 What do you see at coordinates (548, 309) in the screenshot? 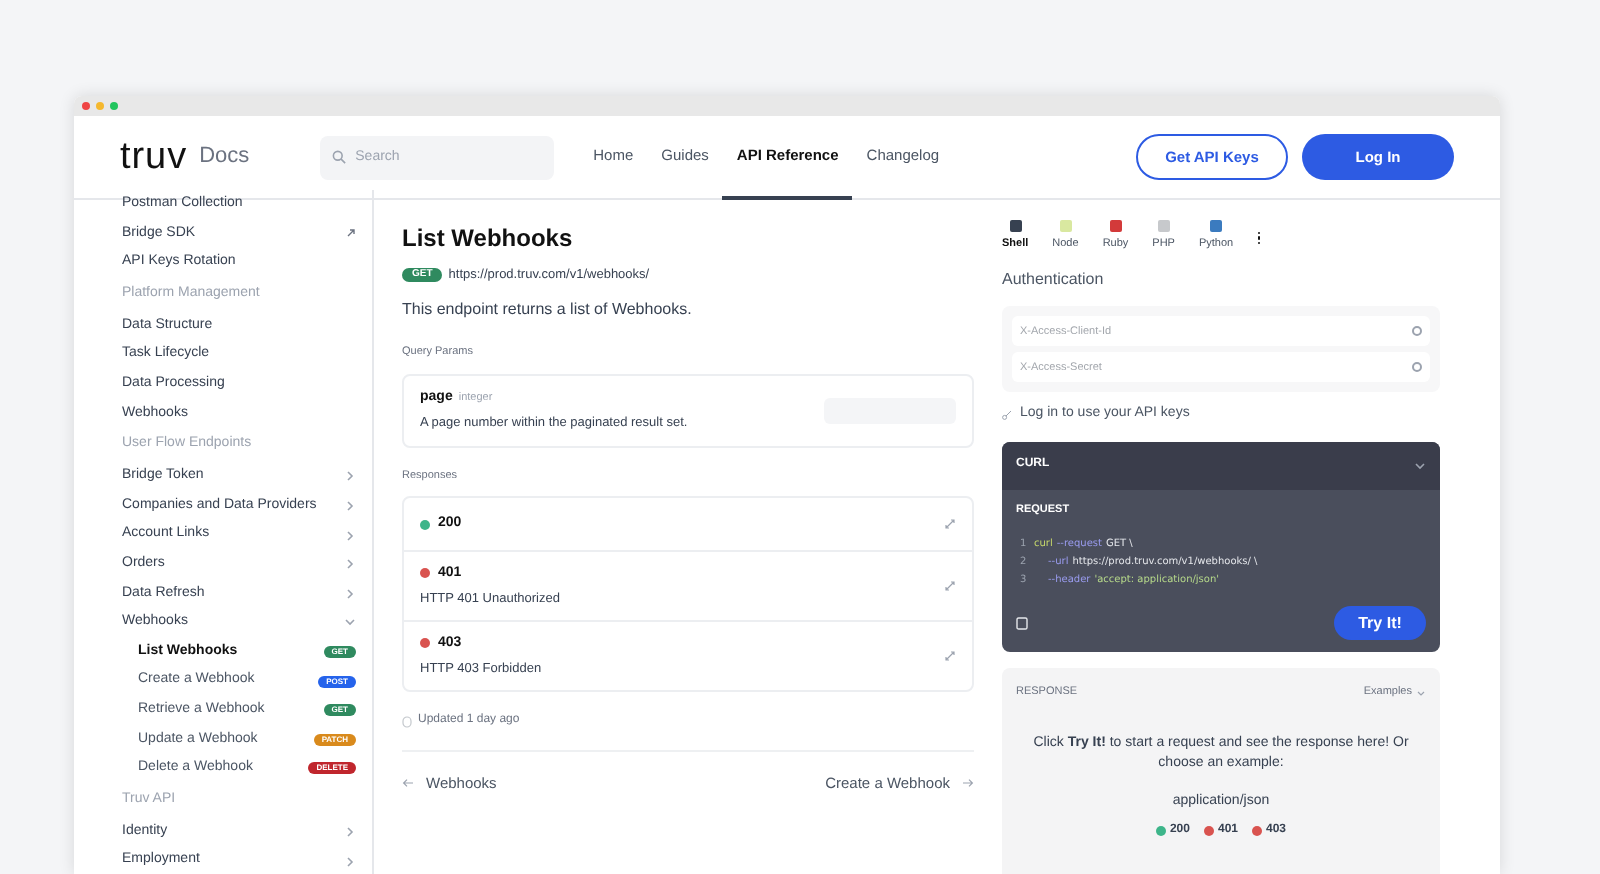
I see `description: This endpoint returns a list of Webhooks.` at bounding box center [548, 309].